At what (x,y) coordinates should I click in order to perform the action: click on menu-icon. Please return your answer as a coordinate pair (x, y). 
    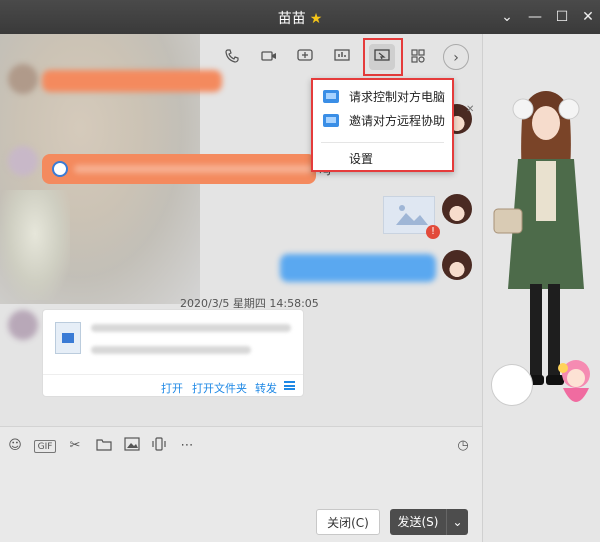
    Looking at the image, I should click on (289, 385).